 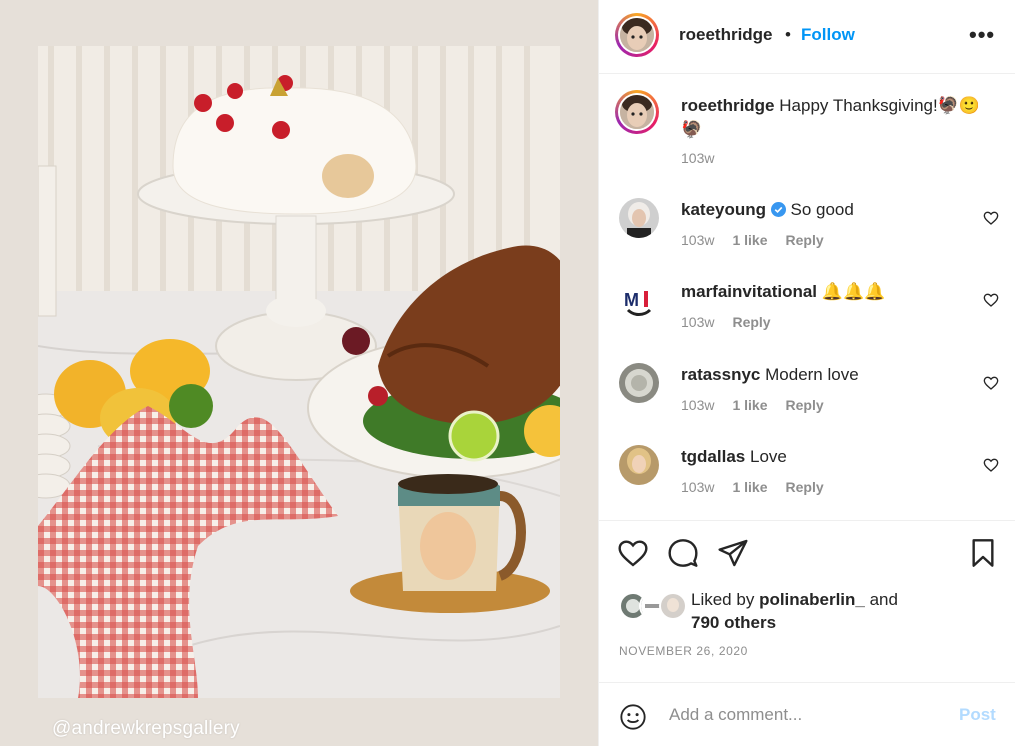 I want to click on liked-by-and: and, so click(x=883, y=599).